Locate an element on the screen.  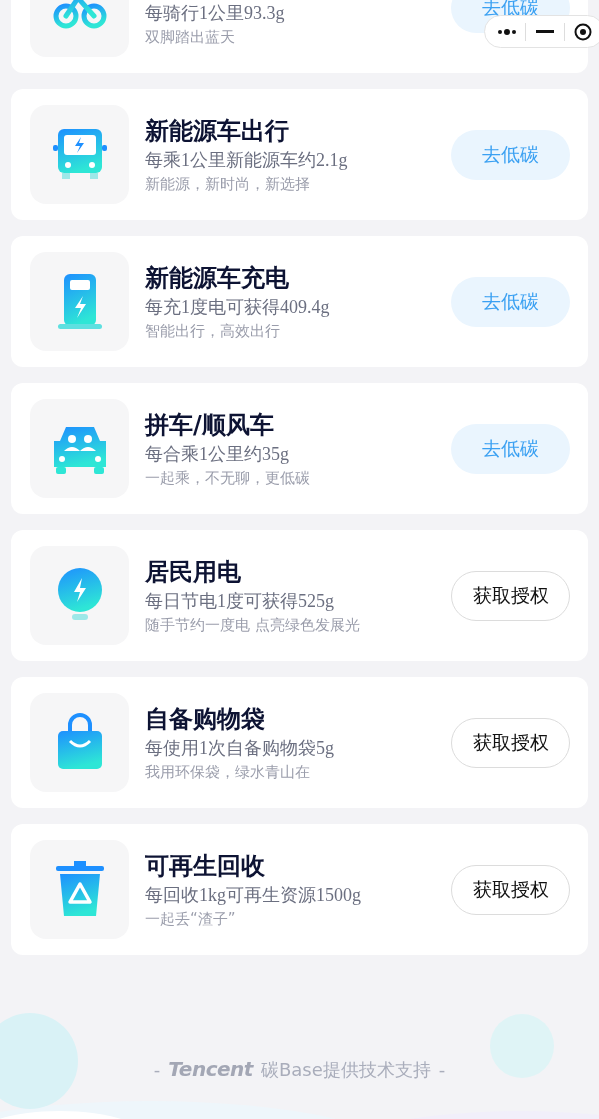
minimize-icon is located at coordinates (545, 31).